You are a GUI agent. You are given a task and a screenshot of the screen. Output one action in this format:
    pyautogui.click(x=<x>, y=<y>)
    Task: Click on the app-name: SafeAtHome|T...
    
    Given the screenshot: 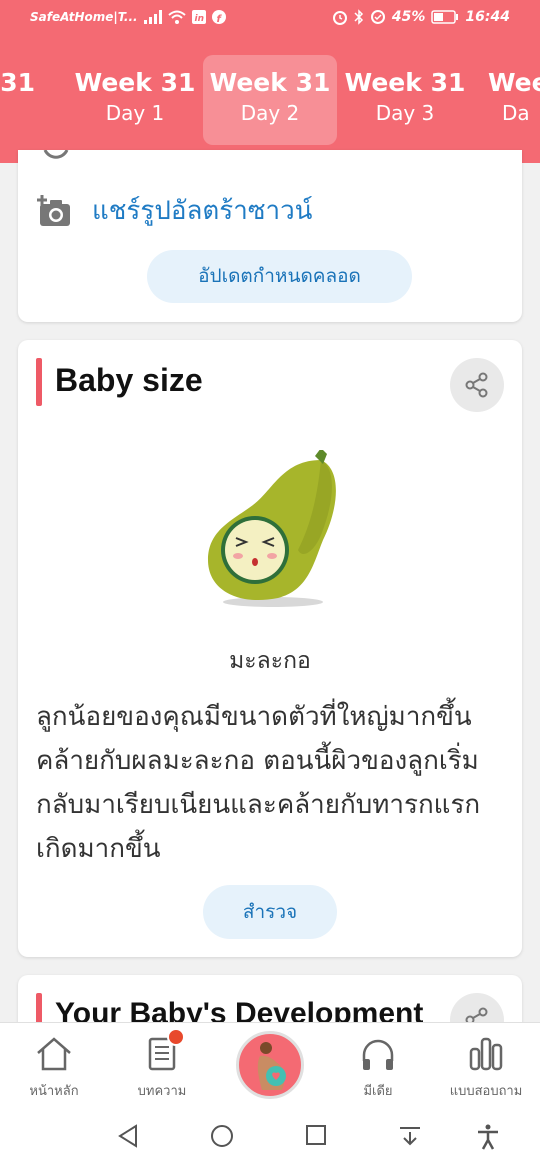 What is the action you would take?
    pyautogui.click(x=84, y=17)
    